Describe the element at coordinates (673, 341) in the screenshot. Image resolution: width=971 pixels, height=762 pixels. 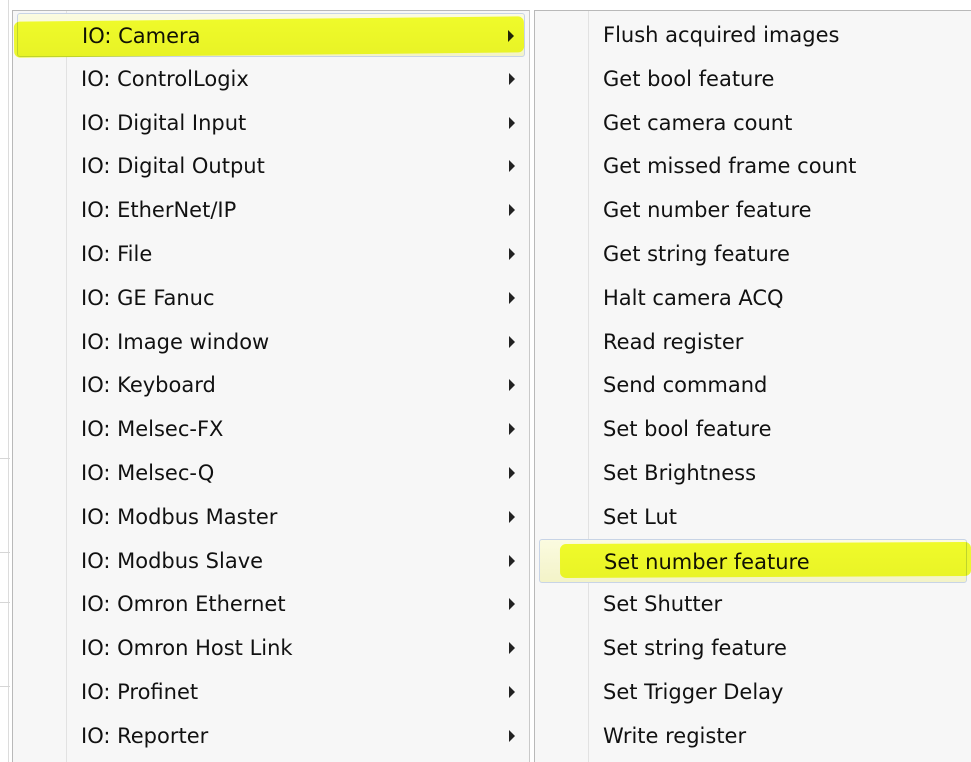
I see `menu-item-label: Read register` at that location.